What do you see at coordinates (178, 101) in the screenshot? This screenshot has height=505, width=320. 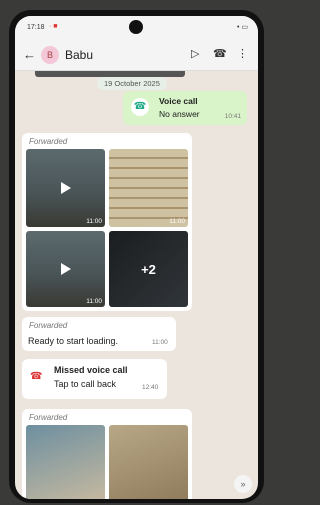 I see `call-title: Voice call` at bounding box center [178, 101].